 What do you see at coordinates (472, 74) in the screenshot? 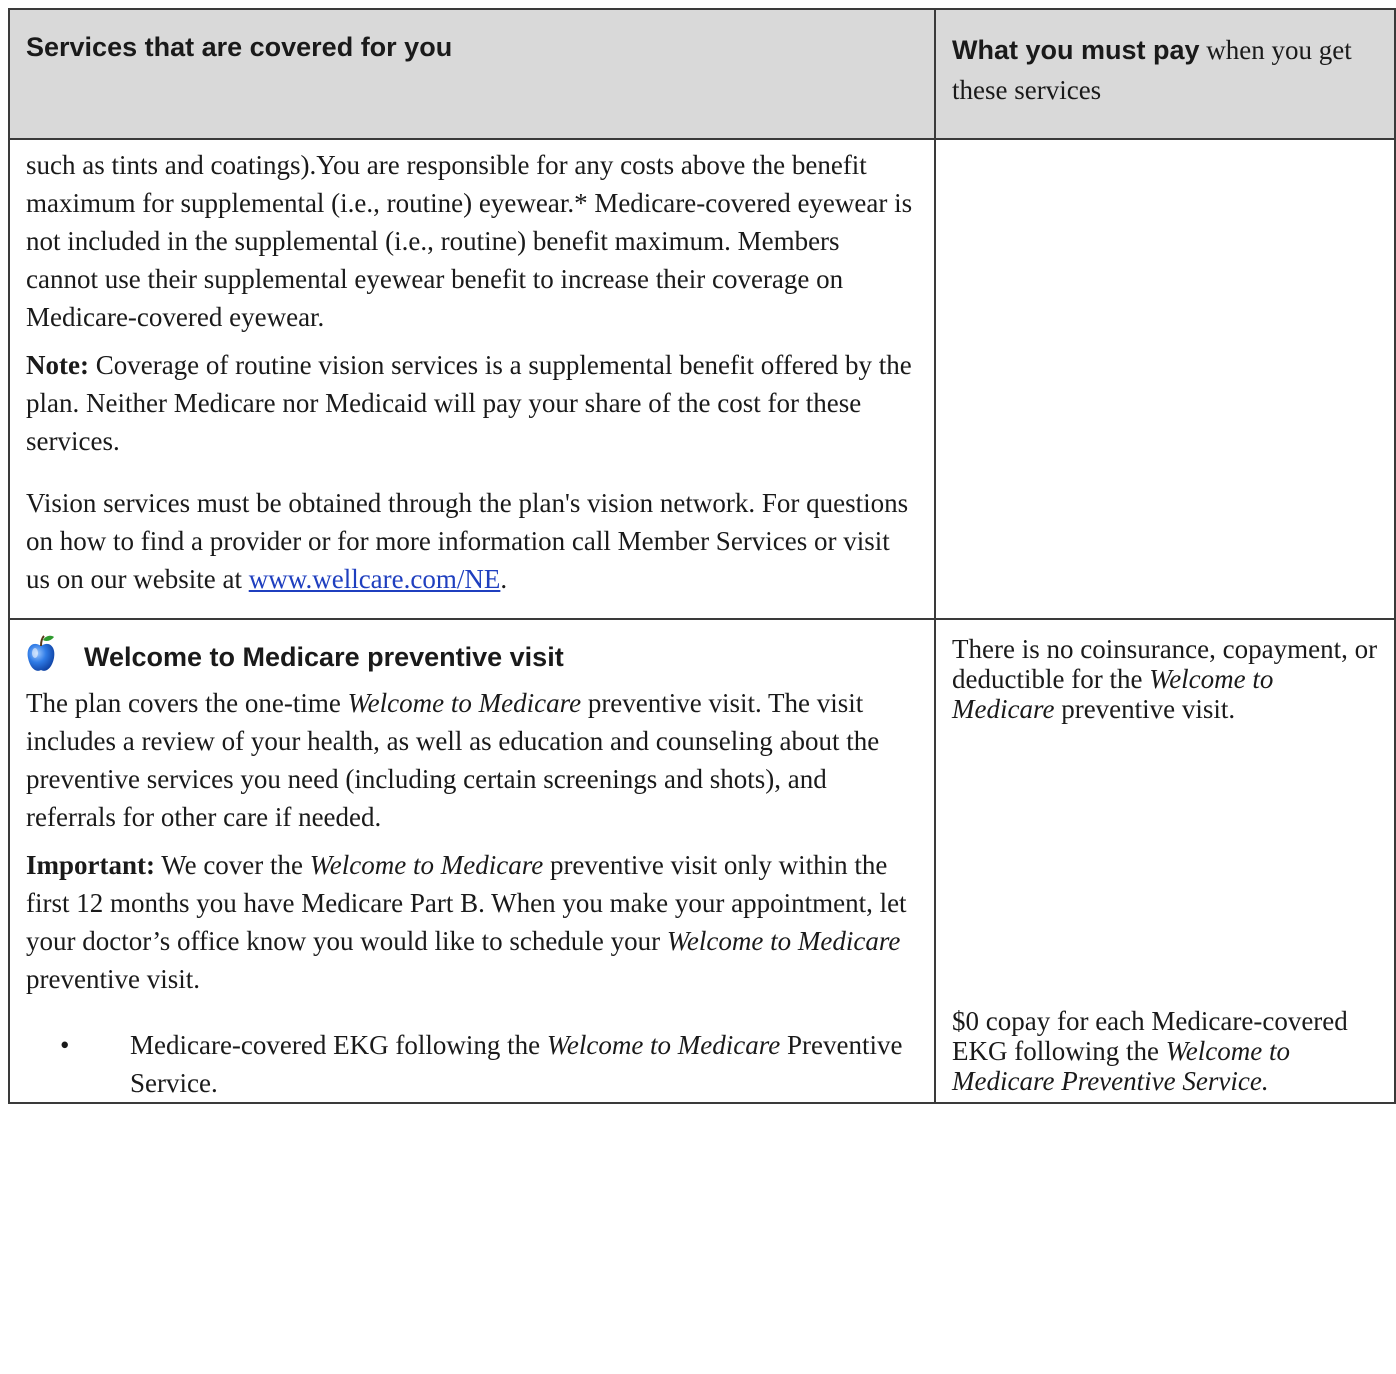
I see `header-cell-services: Services that are covered for you` at bounding box center [472, 74].